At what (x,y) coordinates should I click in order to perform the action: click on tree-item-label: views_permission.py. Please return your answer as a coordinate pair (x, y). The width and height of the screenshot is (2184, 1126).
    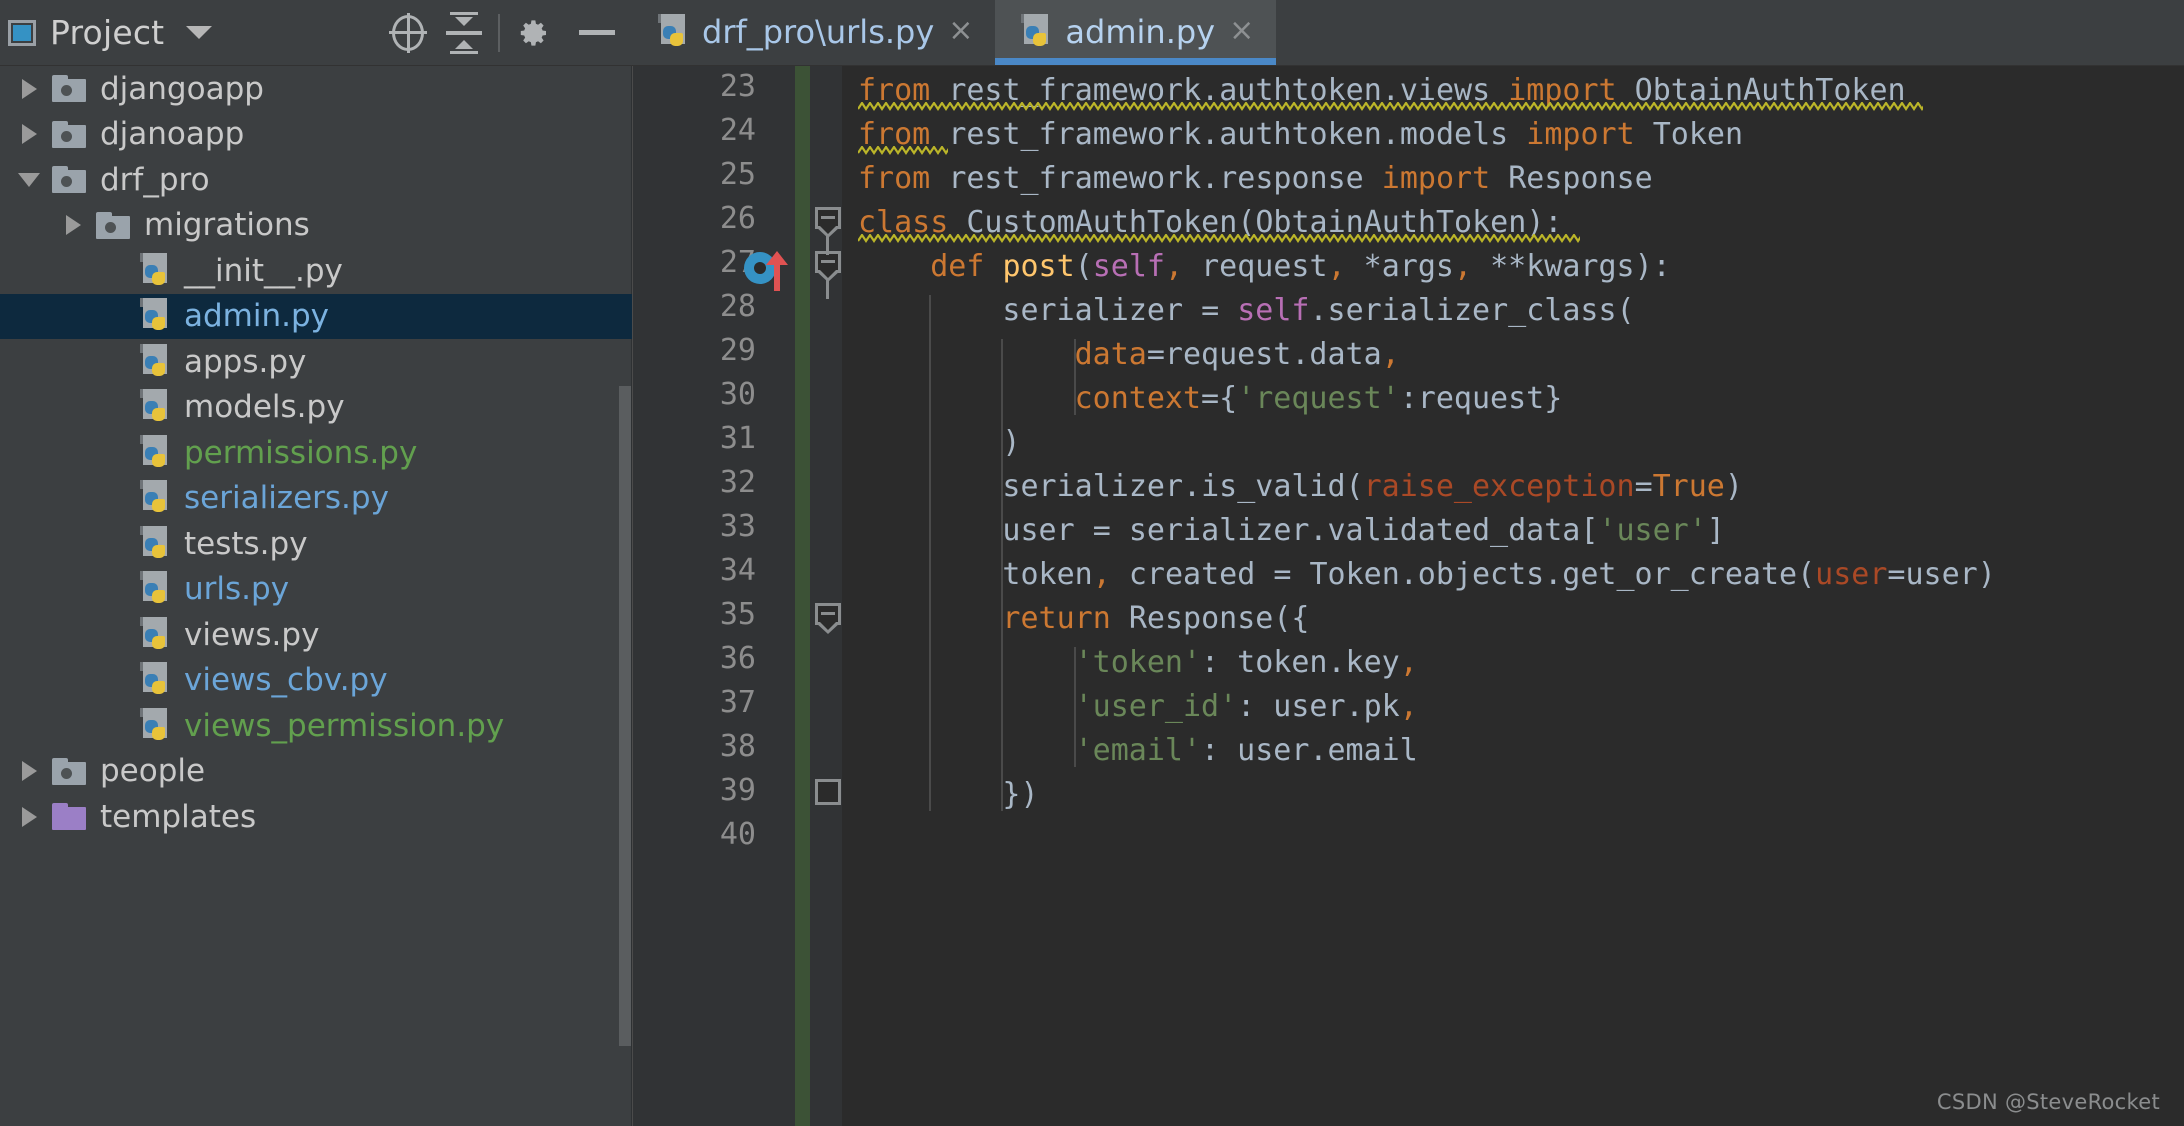
    Looking at the image, I should click on (344, 725).